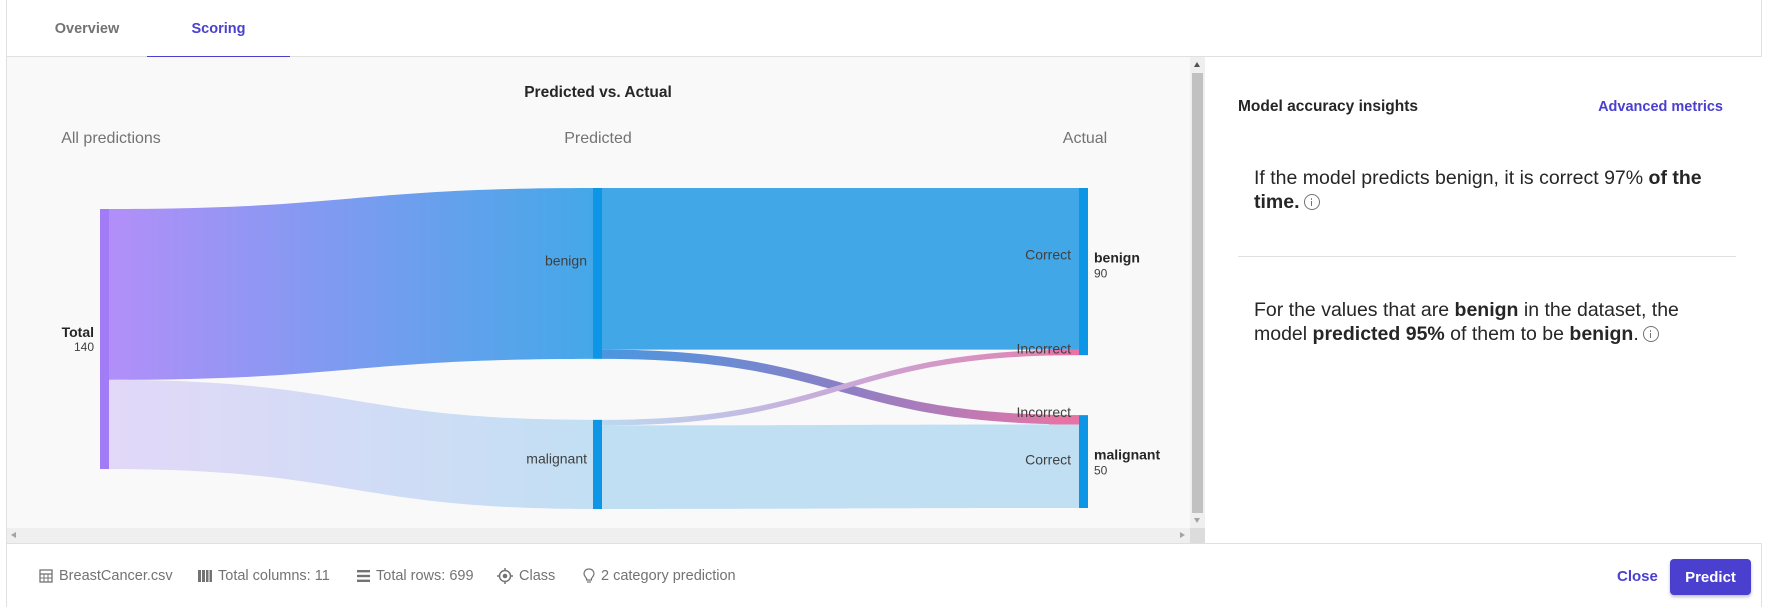 Image resolution: width=1770 pixels, height=608 pixels. What do you see at coordinates (78, 332) in the screenshot?
I see `node-total-label: Total` at bounding box center [78, 332].